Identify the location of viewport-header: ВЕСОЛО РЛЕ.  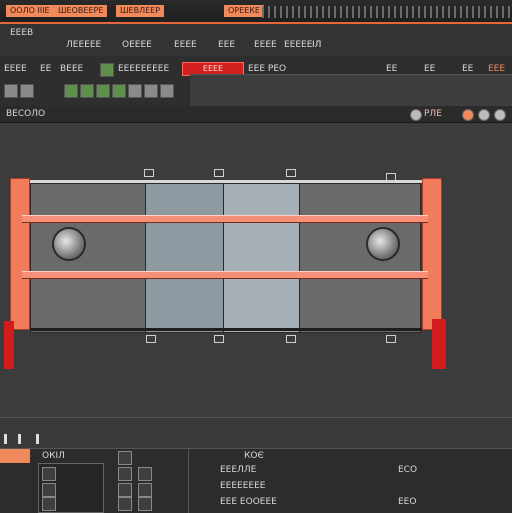
(256, 114).